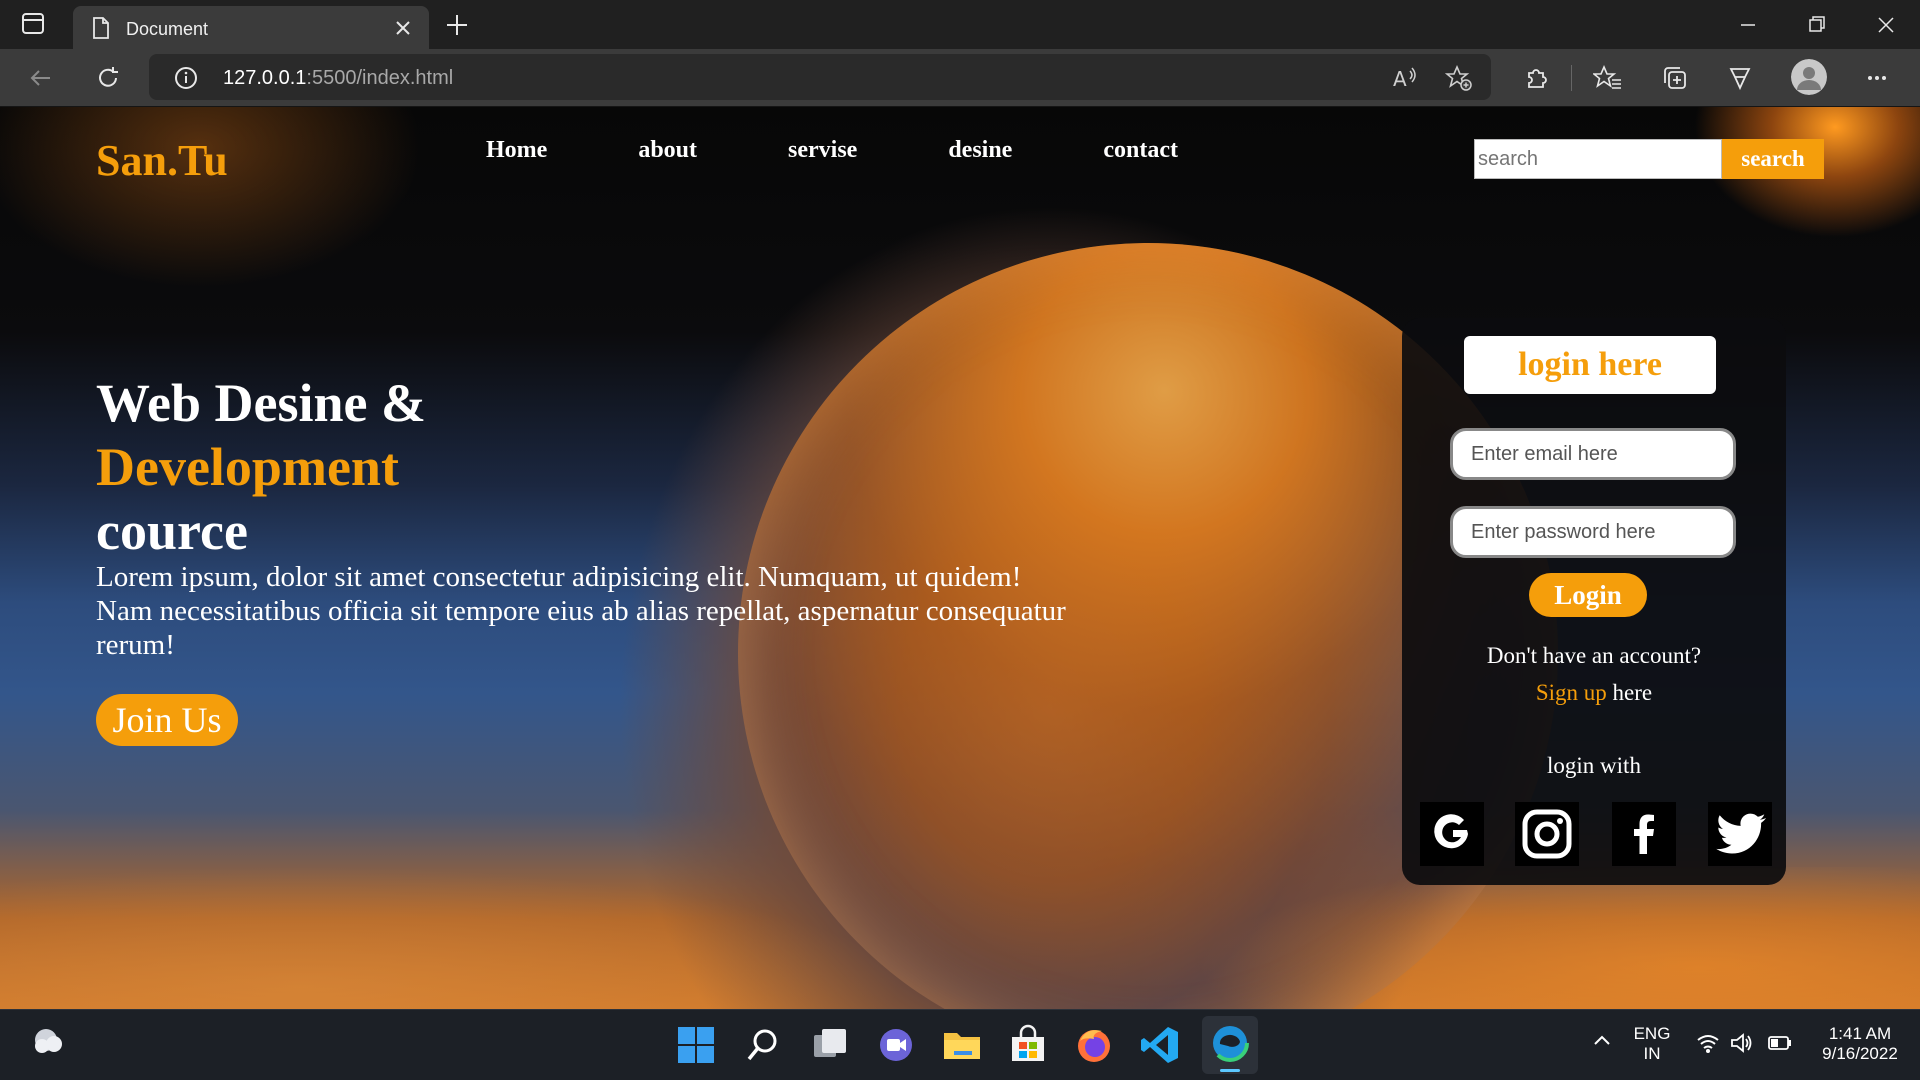 The height and width of the screenshot is (1080, 1920). What do you see at coordinates (1094, 1045) in the screenshot?
I see `firefox-icon` at bounding box center [1094, 1045].